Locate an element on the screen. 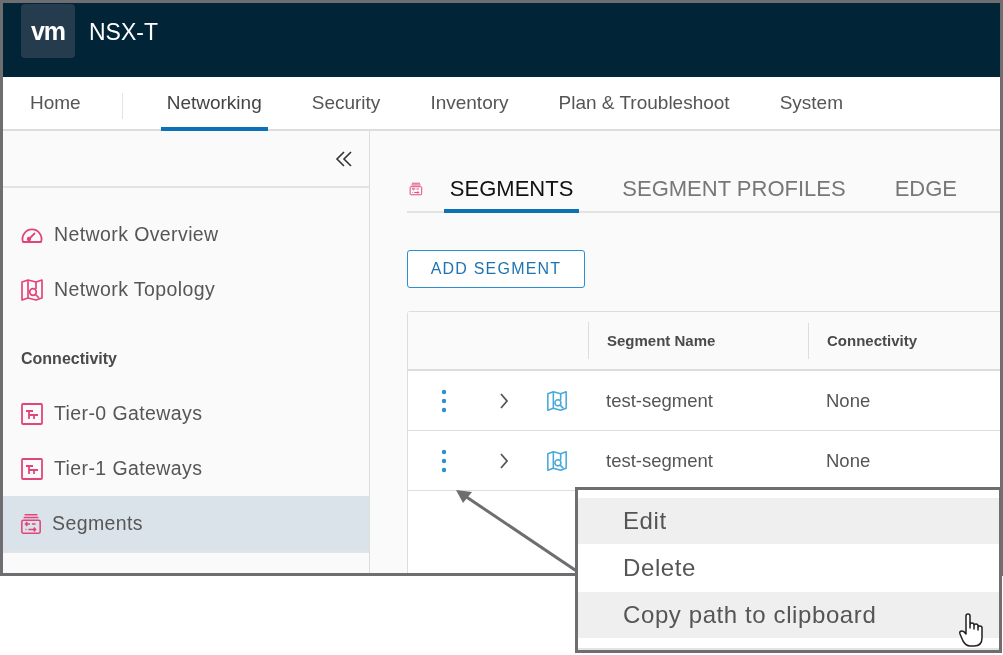 The height and width of the screenshot is (655, 1003). nav-tab: Home is located at coordinates (55, 104).